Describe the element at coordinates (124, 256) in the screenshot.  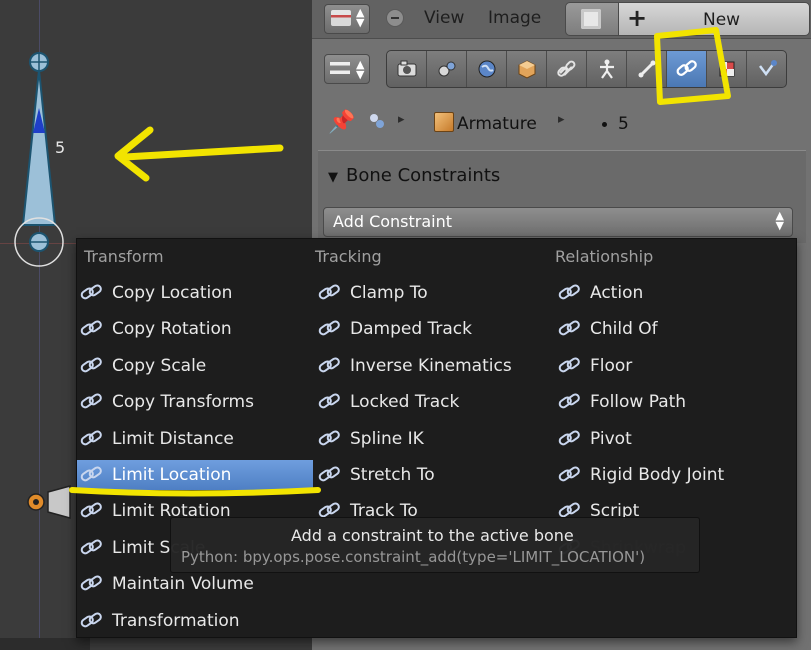
I see `menu-column-header: Transform` at that location.